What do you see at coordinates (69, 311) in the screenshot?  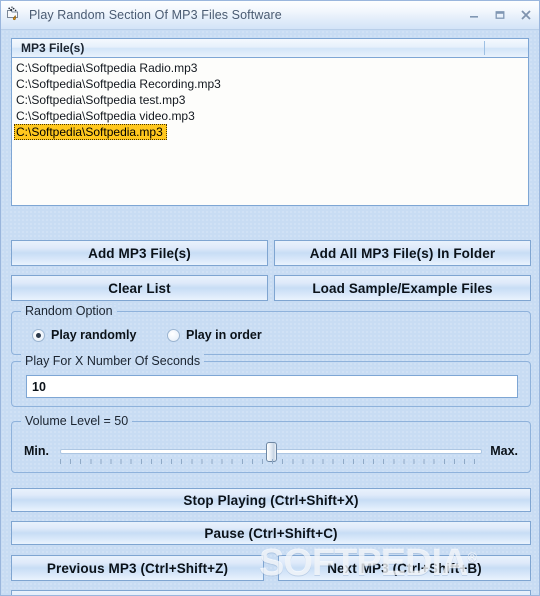 I see `random-option-group-title: Random Option` at bounding box center [69, 311].